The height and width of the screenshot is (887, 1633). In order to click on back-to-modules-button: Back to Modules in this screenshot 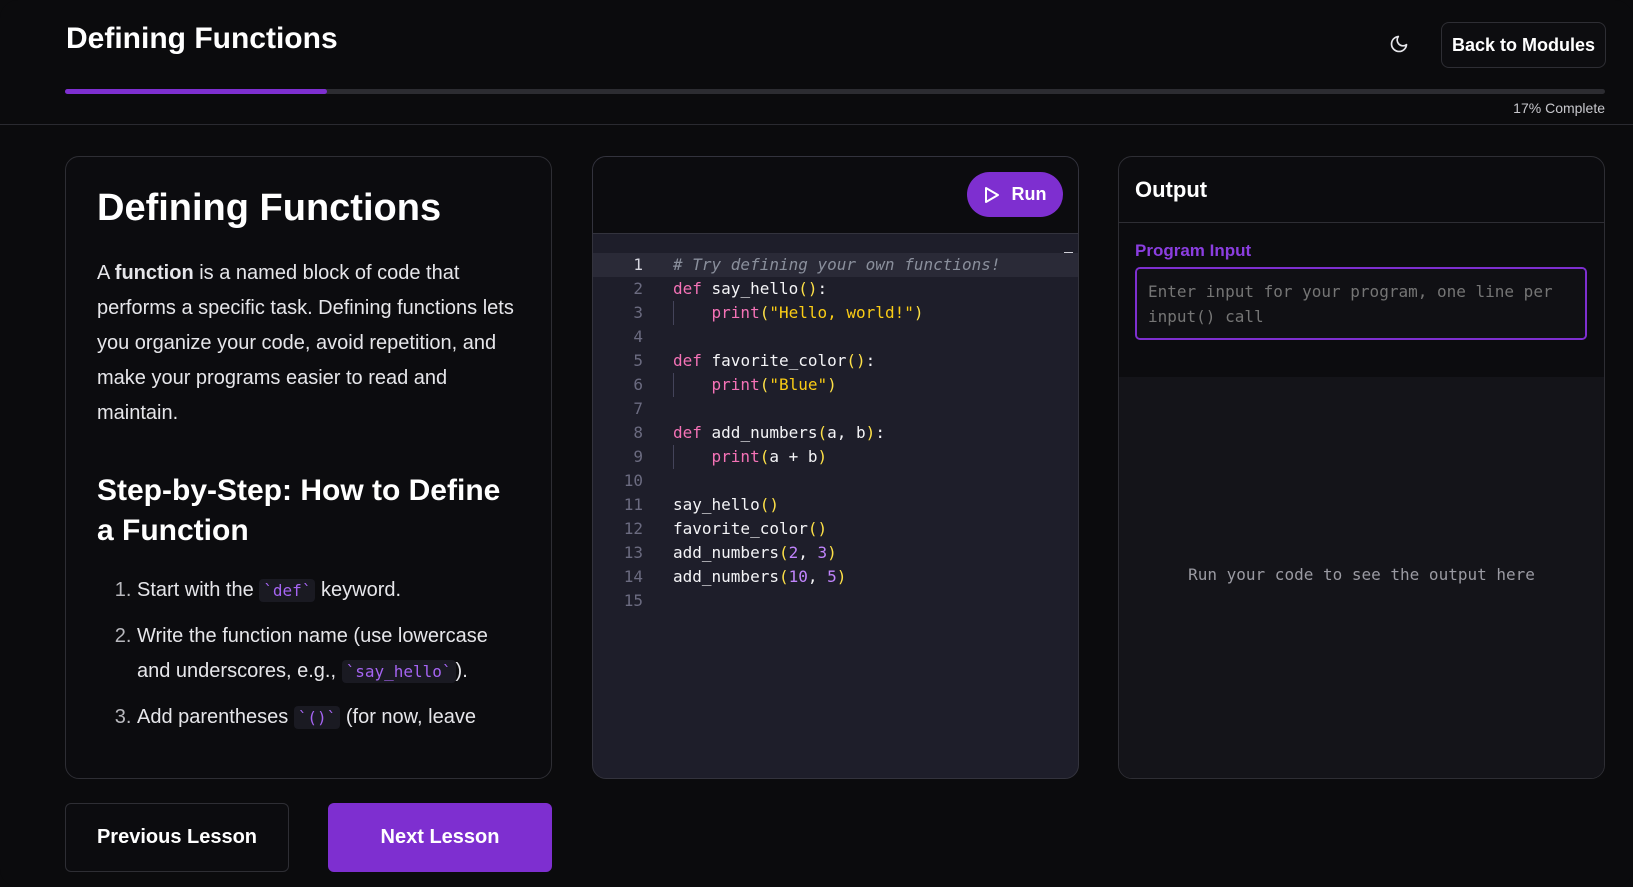, I will do `click(1523, 45)`.